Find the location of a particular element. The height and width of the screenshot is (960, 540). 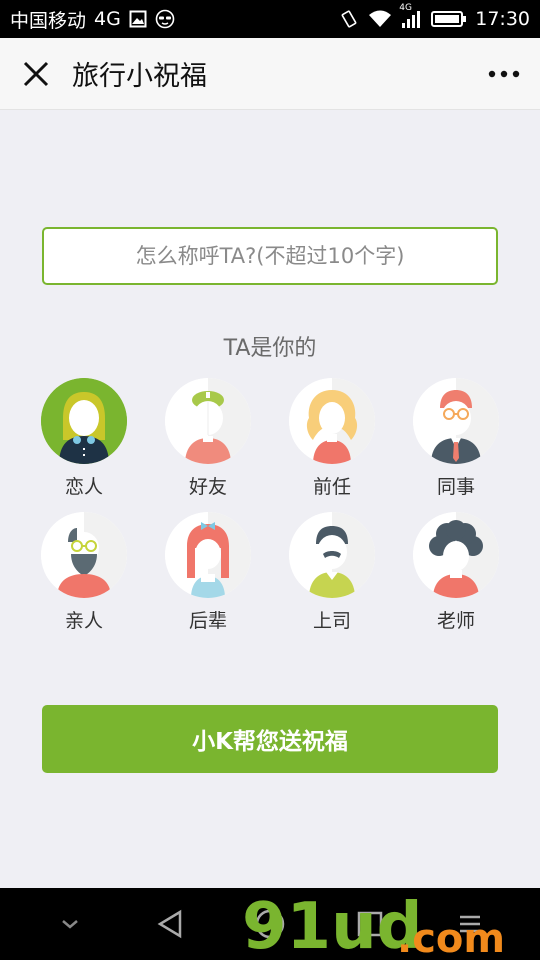

relative-avatar-icon is located at coordinates (84, 555).